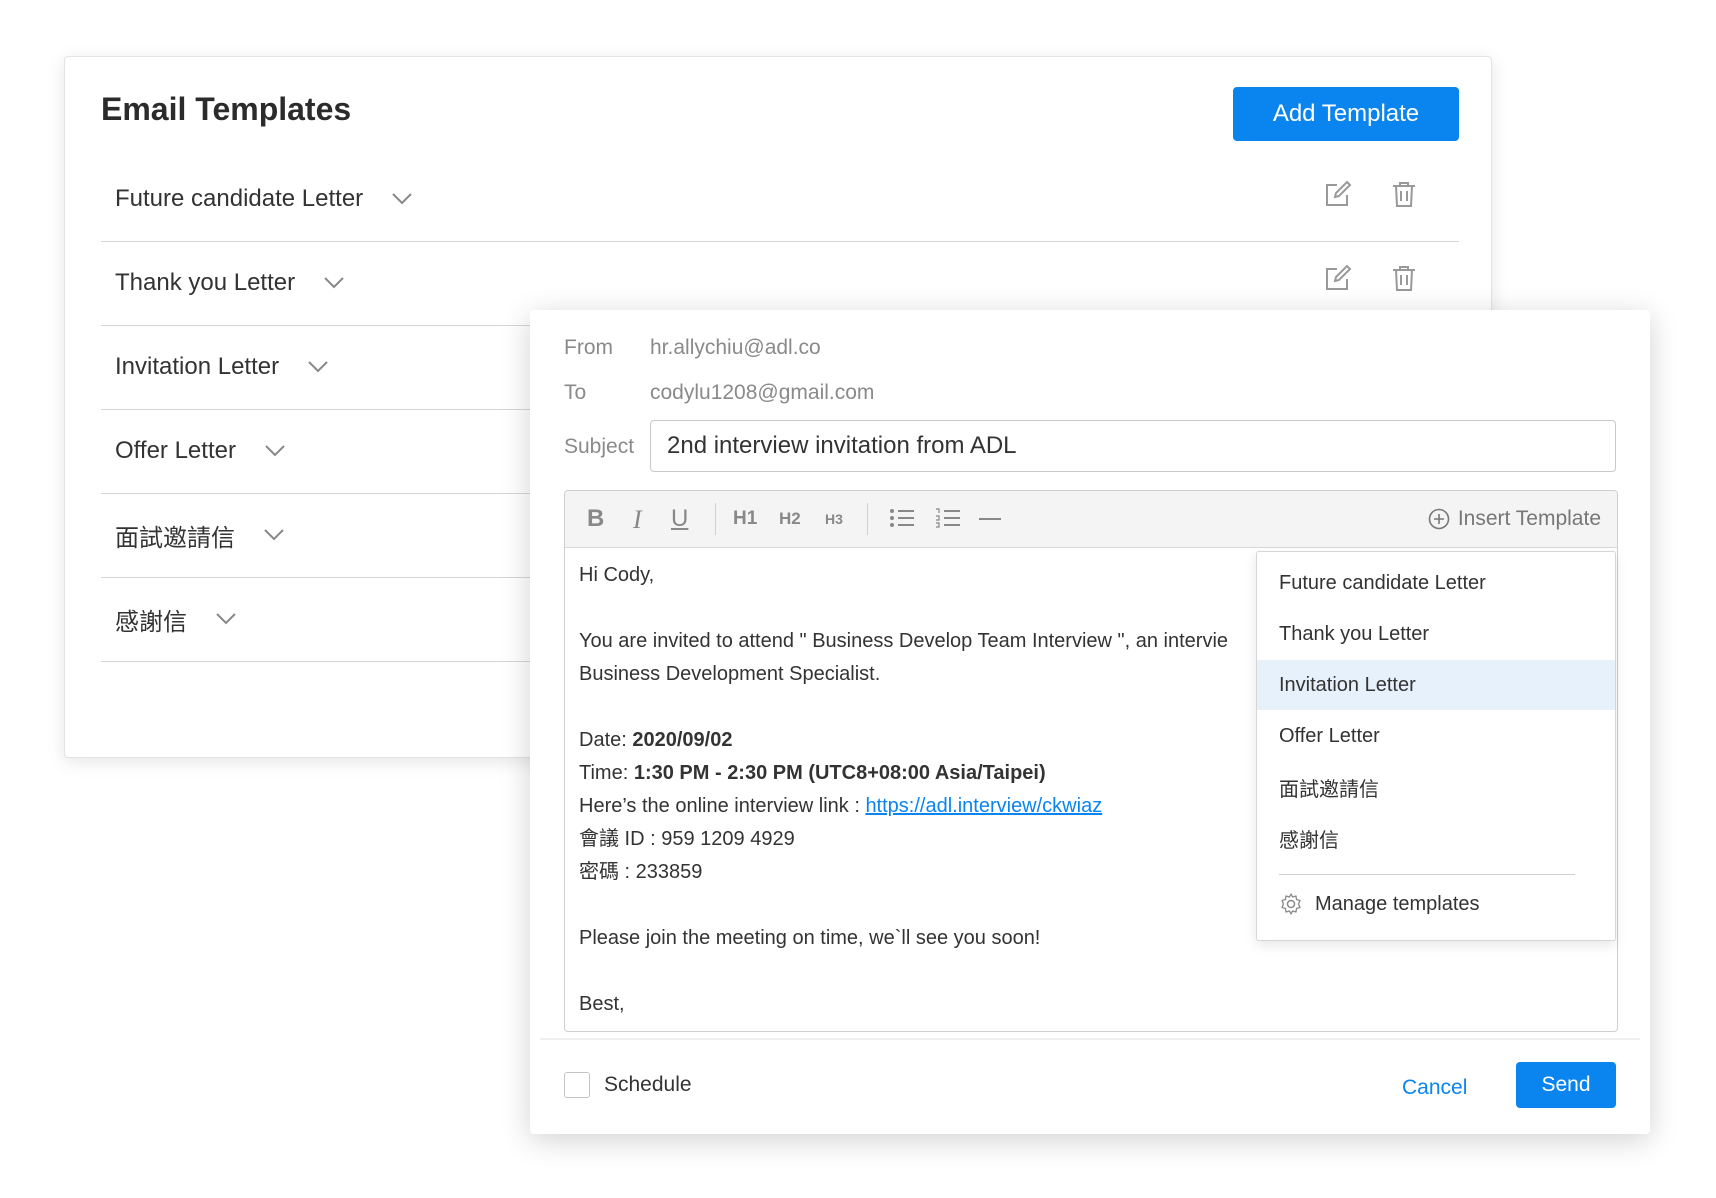 The height and width of the screenshot is (1198, 1716). What do you see at coordinates (648, 1084) in the screenshot?
I see `schedule-label: Schedule` at bounding box center [648, 1084].